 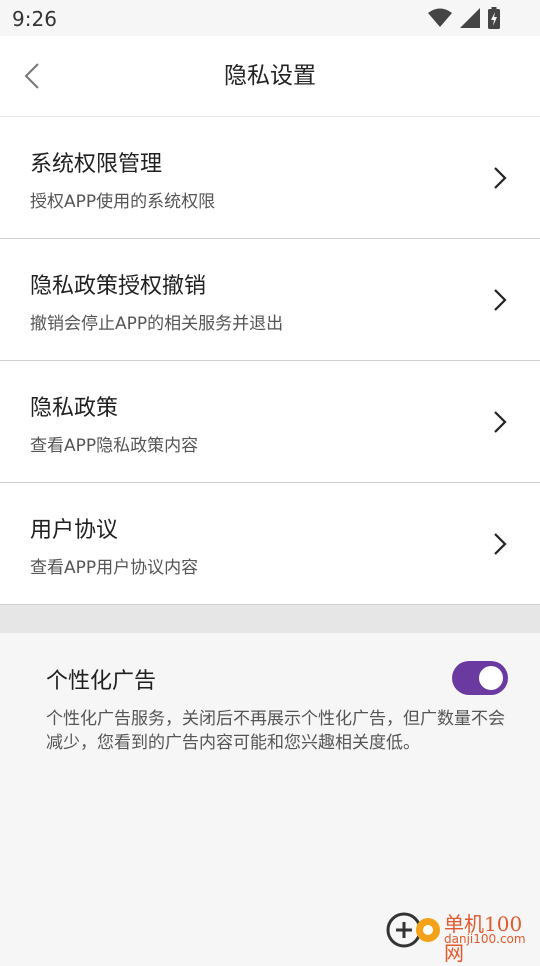 I want to click on nav-bar: 隐私设置, so click(x=270, y=76).